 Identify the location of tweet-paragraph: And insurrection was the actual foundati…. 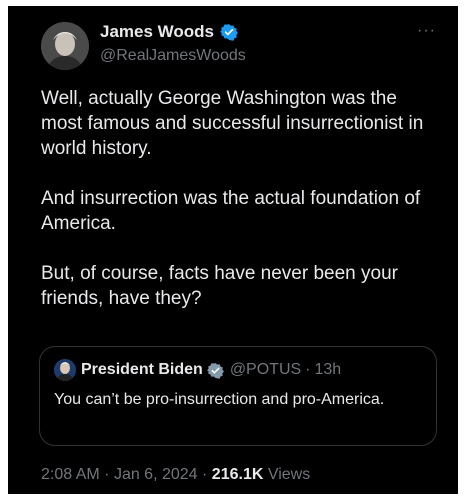
(231, 211).